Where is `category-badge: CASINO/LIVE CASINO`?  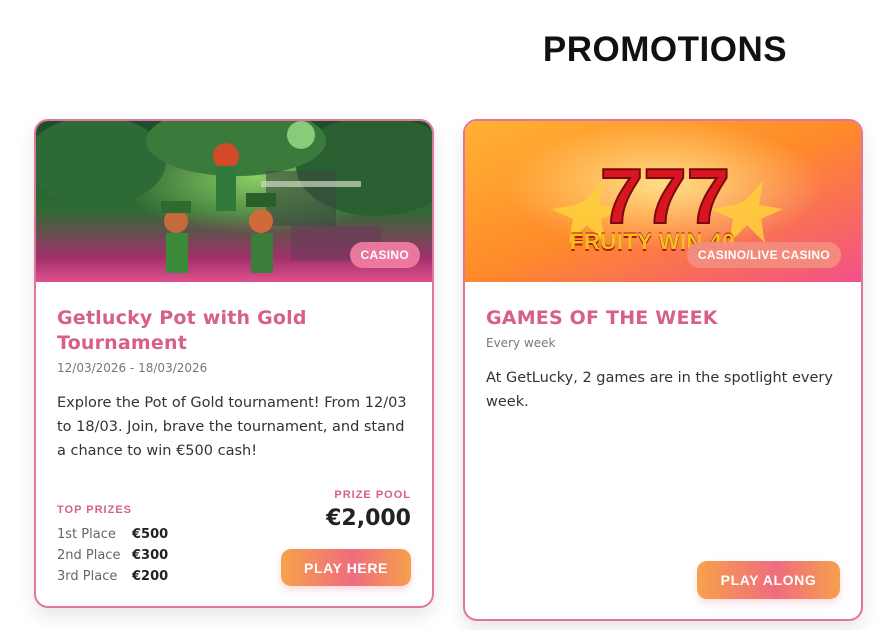
category-badge: CASINO/LIVE CASINO is located at coordinates (763, 255).